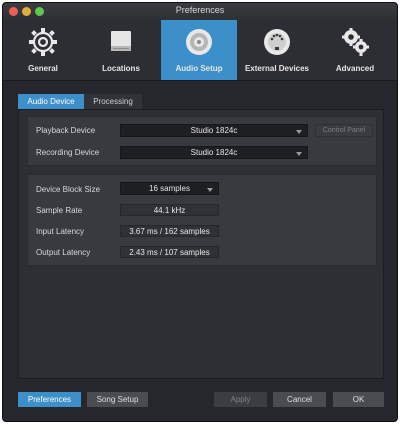 The width and height of the screenshot is (402, 428). Describe the element at coordinates (68, 189) in the screenshot. I see `block-size-label: Device Block Size` at that location.